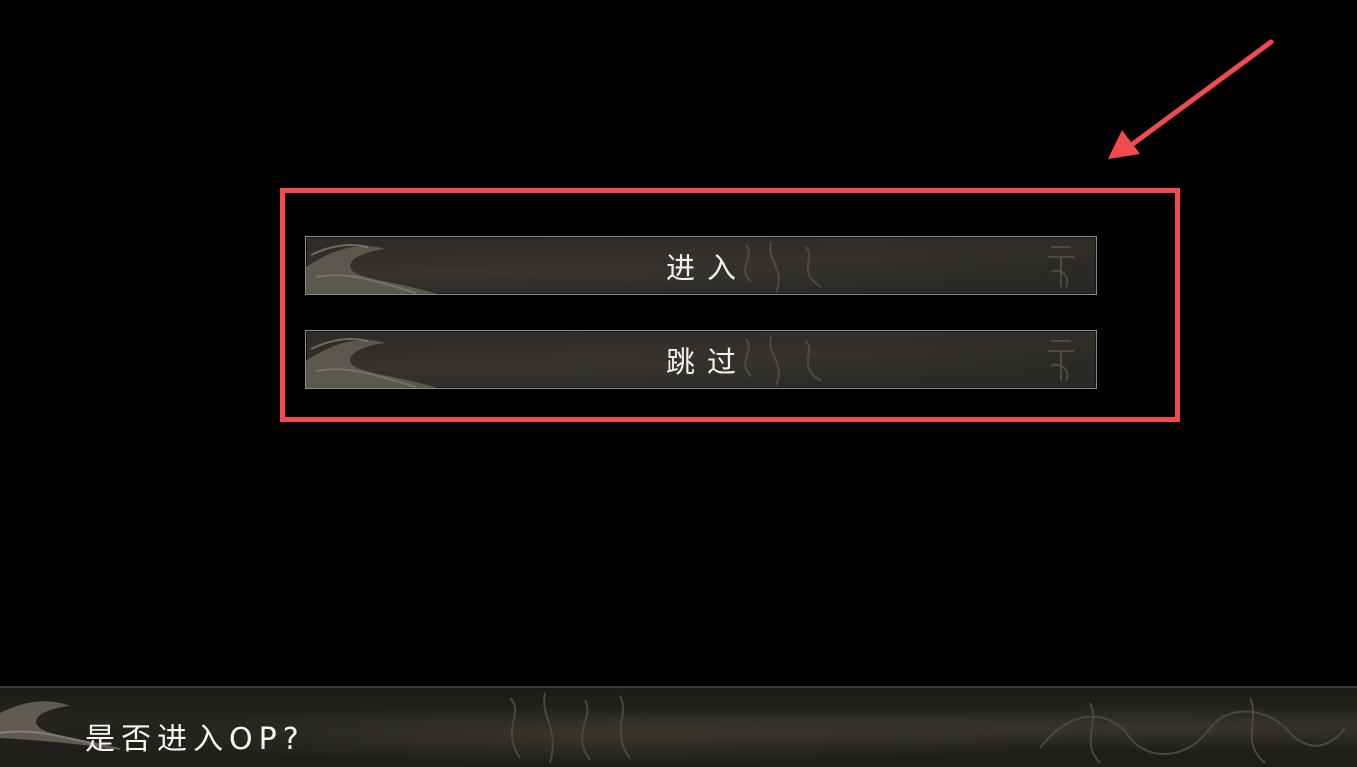 This screenshot has width=1357, height=767. I want to click on dialog-prompt: 是否进入OP?, so click(195, 739).